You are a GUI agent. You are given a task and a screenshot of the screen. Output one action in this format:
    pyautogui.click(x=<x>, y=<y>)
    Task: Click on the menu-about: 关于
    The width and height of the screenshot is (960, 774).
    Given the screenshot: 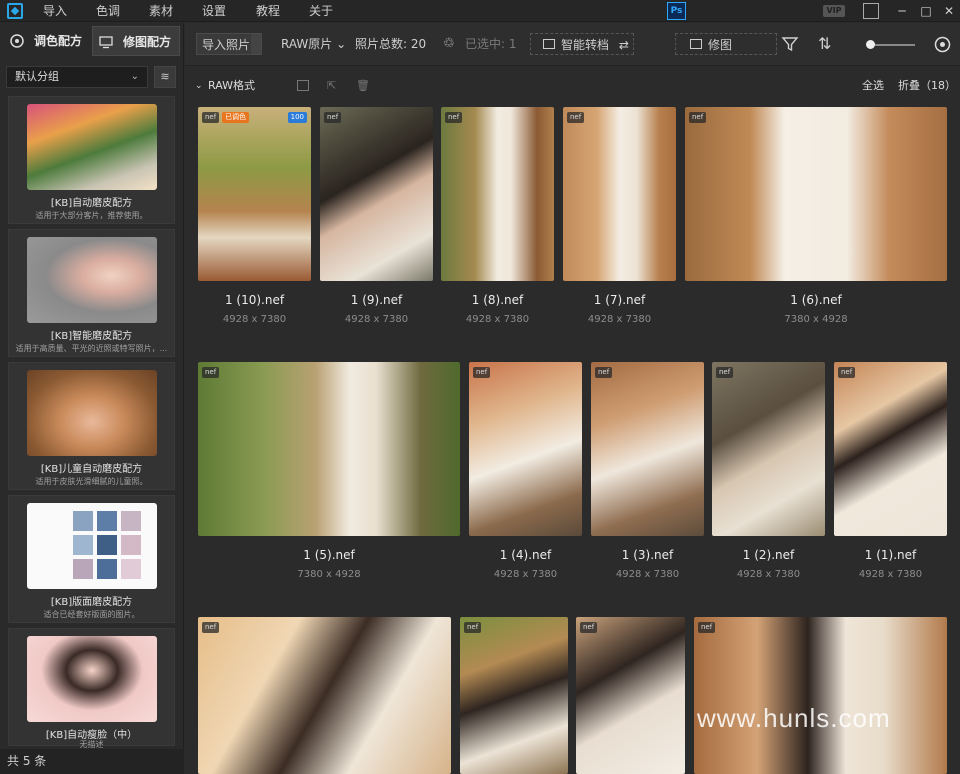 What is the action you would take?
    pyautogui.click(x=321, y=11)
    